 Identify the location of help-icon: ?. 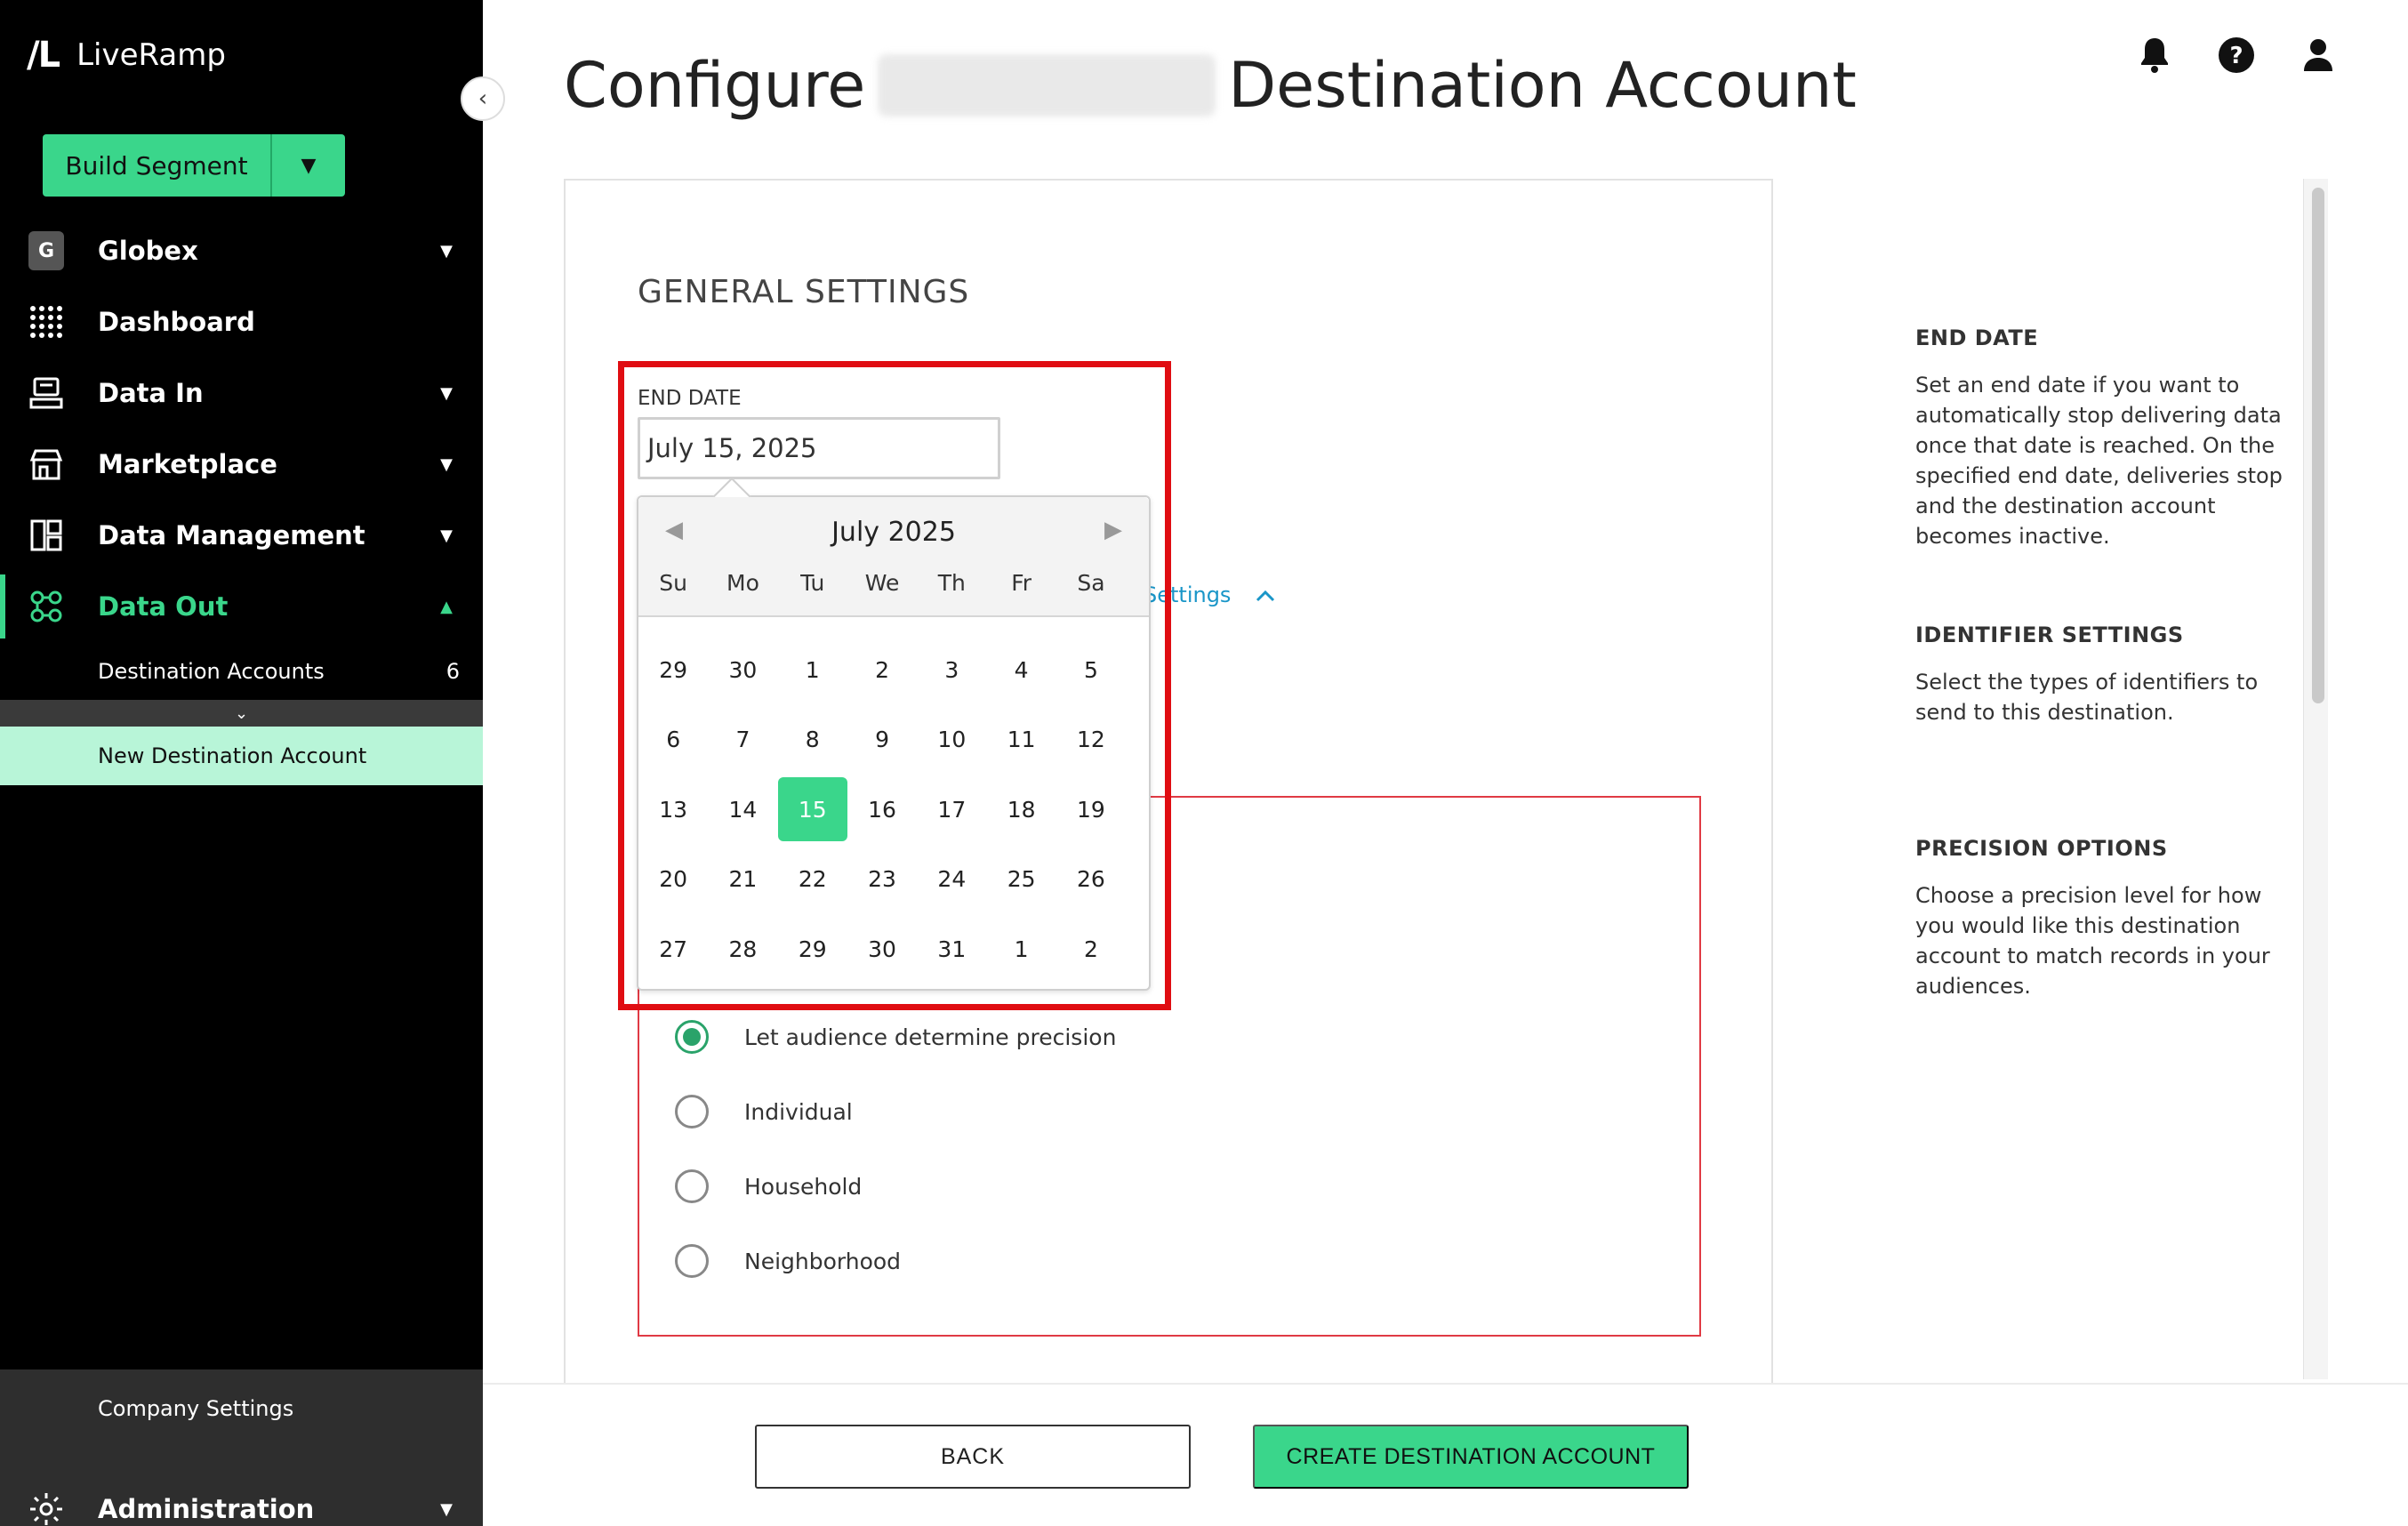
(2237, 55).